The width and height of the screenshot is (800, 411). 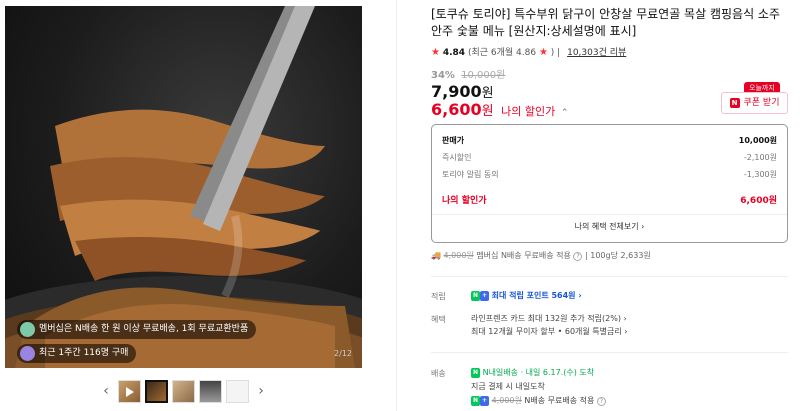 I want to click on column-divider, so click(x=396, y=205).